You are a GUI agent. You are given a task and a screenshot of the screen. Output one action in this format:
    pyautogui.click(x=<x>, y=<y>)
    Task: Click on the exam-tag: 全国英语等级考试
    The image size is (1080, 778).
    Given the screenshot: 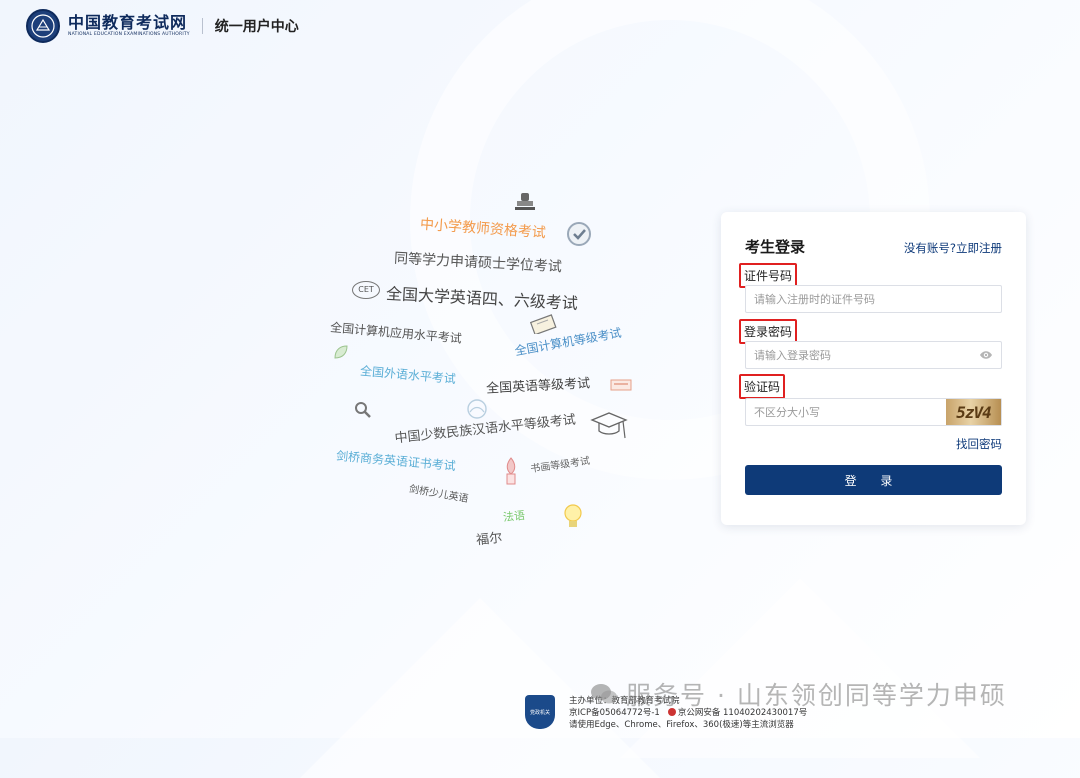 What is the action you would take?
    pyautogui.click(x=538, y=386)
    